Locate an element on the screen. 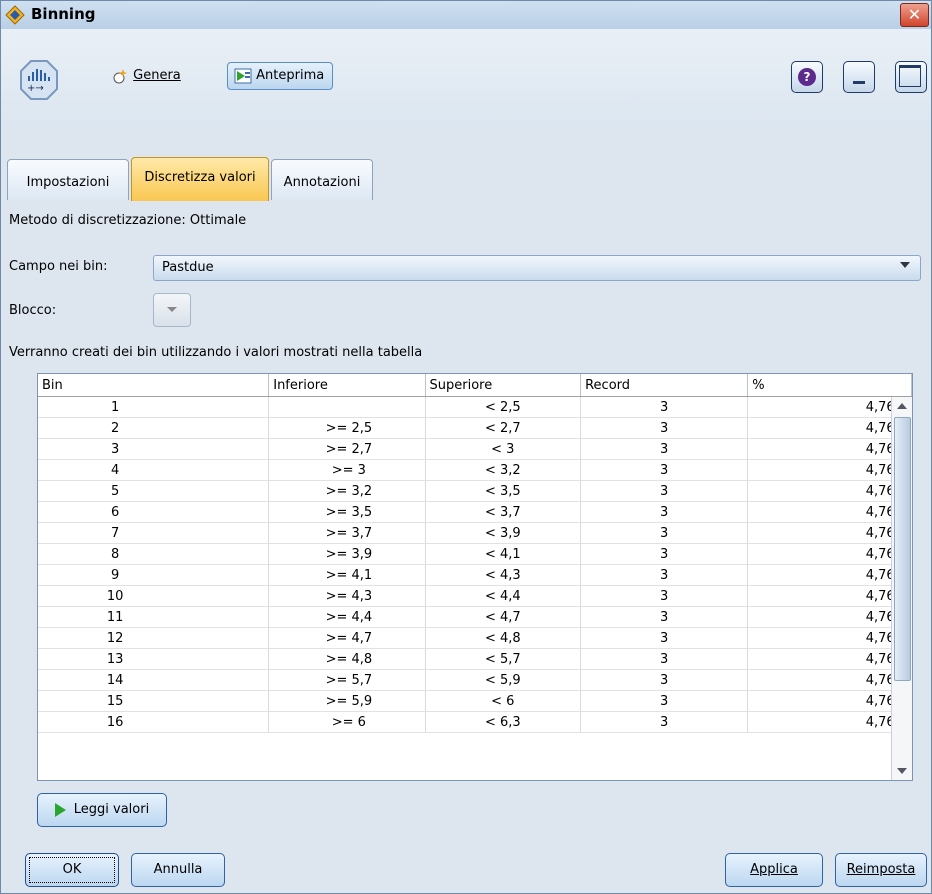 Image resolution: width=932 pixels, height=894 pixels. table-header-row: Bin Inferiore Superiore Record % is located at coordinates (475, 385).